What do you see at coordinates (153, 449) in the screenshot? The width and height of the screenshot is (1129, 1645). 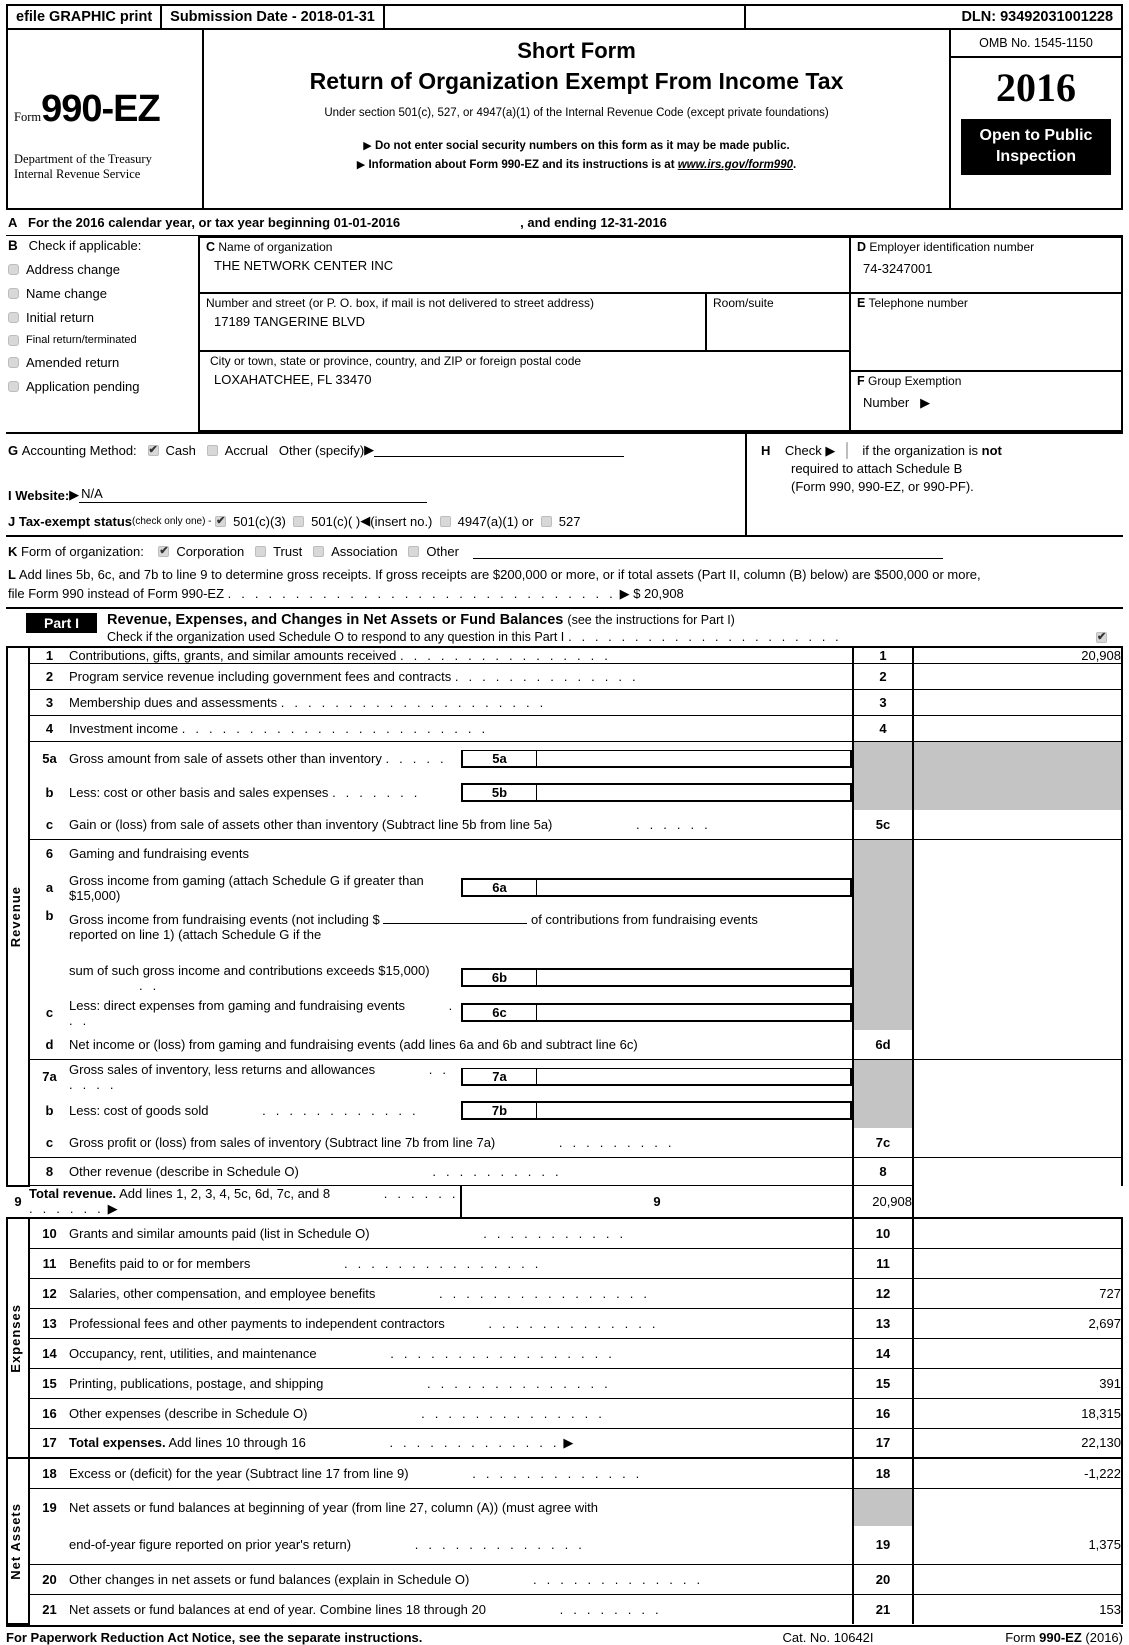 I see `checkbox-icon-cash` at bounding box center [153, 449].